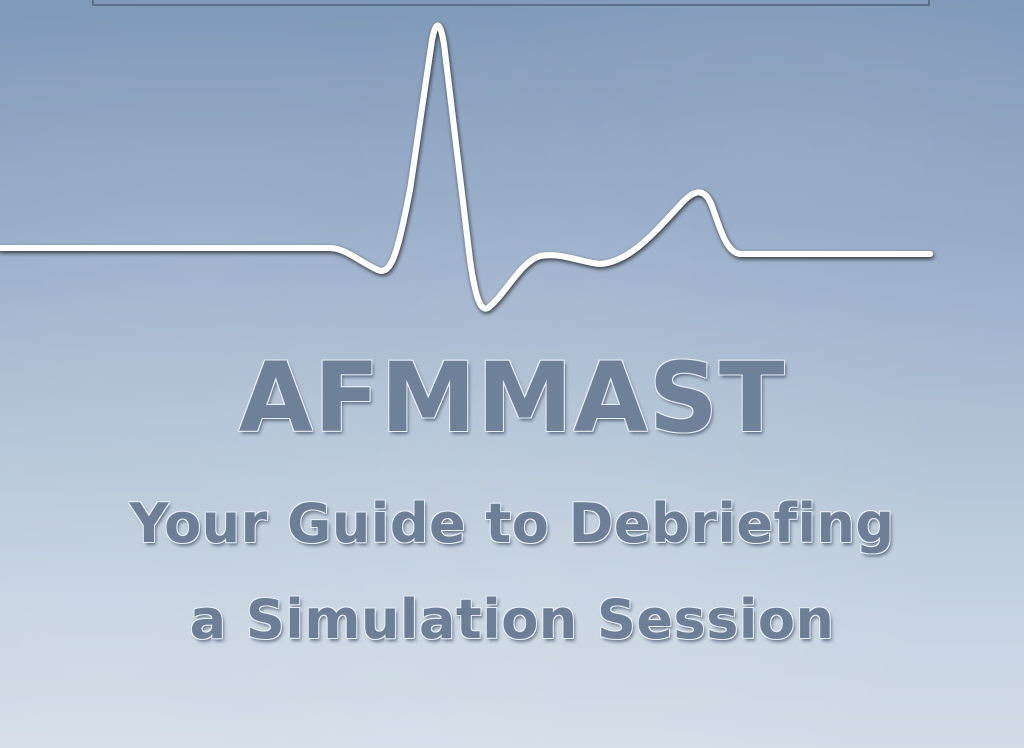 The width and height of the screenshot is (1024, 748). I want to click on subtitle-line-2: a Simulation Session, so click(512, 619).